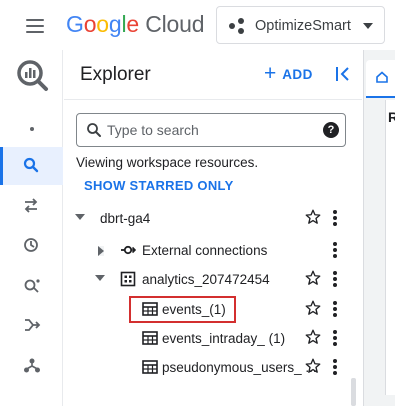 Image resolution: width=395 pixels, height=406 pixels. What do you see at coordinates (297, 74) in the screenshot?
I see `add-button-label: ADD` at bounding box center [297, 74].